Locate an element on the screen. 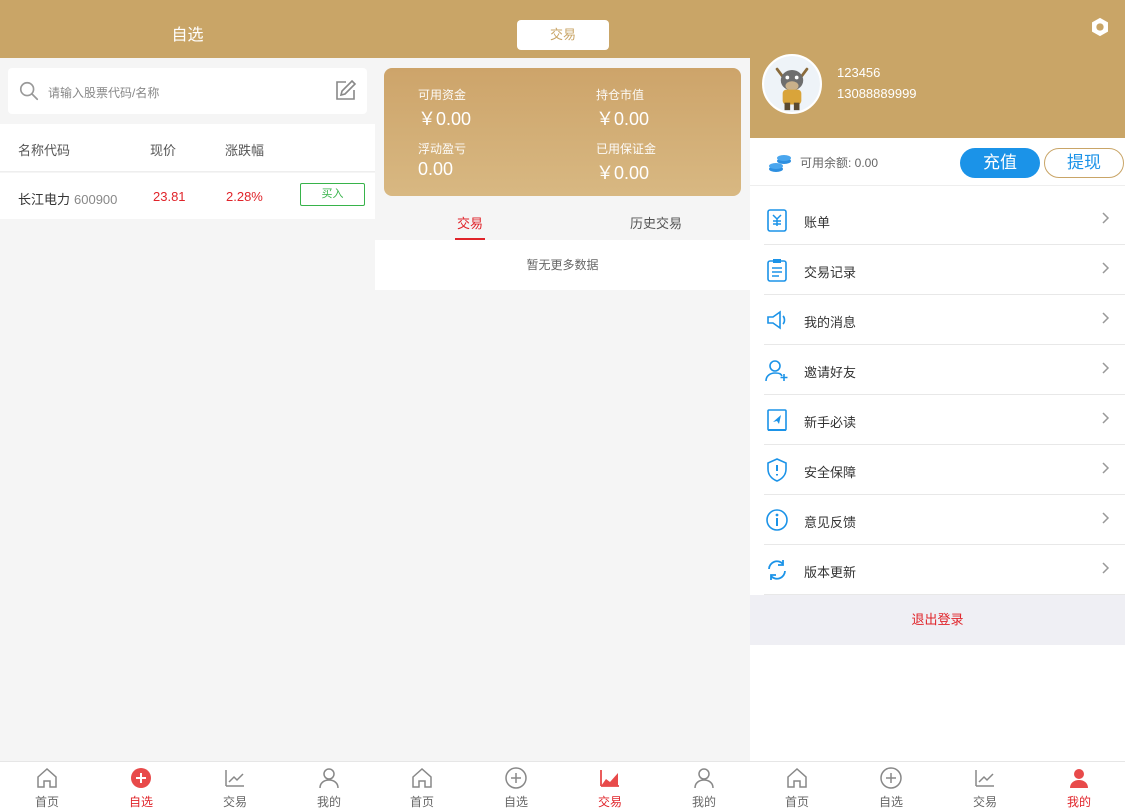 This screenshot has height=812, width=1125. stock-code: 600900 is located at coordinates (96, 199).